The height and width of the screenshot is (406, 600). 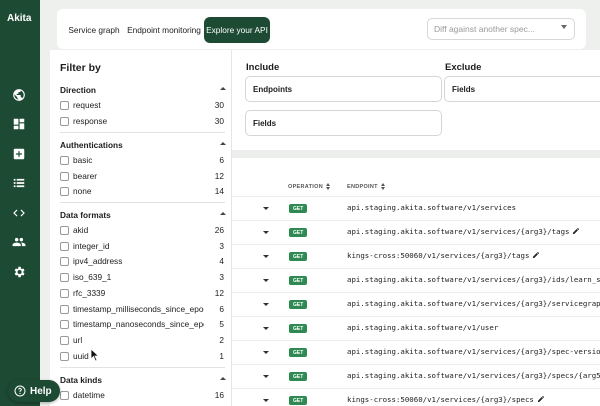 I want to click on column-header-operation: OPERATION, so click(x=309, y=186).